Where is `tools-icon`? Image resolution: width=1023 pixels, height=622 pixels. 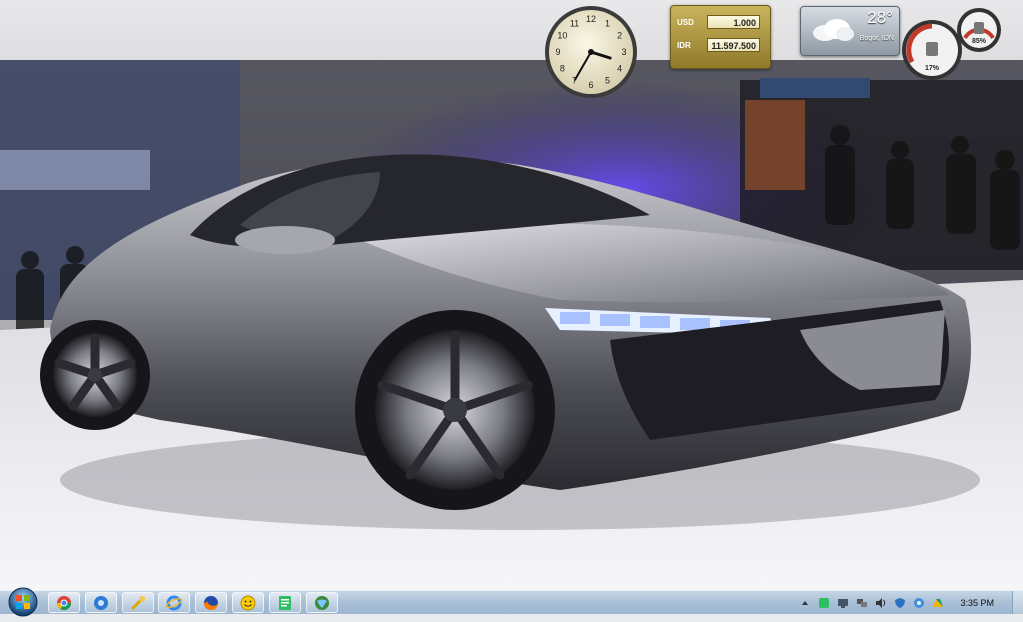
tools-icon is located at coordinates (138, 602).